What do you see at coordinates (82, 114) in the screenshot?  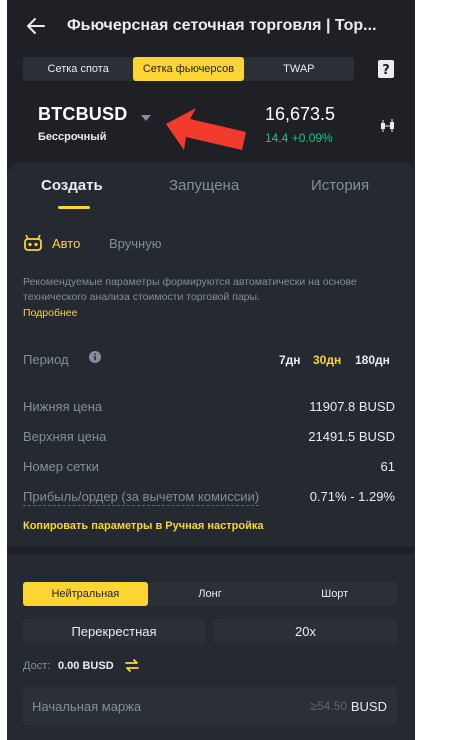 I see `pair-symbol: BTCBUSD` at bounding box center [82, 114].